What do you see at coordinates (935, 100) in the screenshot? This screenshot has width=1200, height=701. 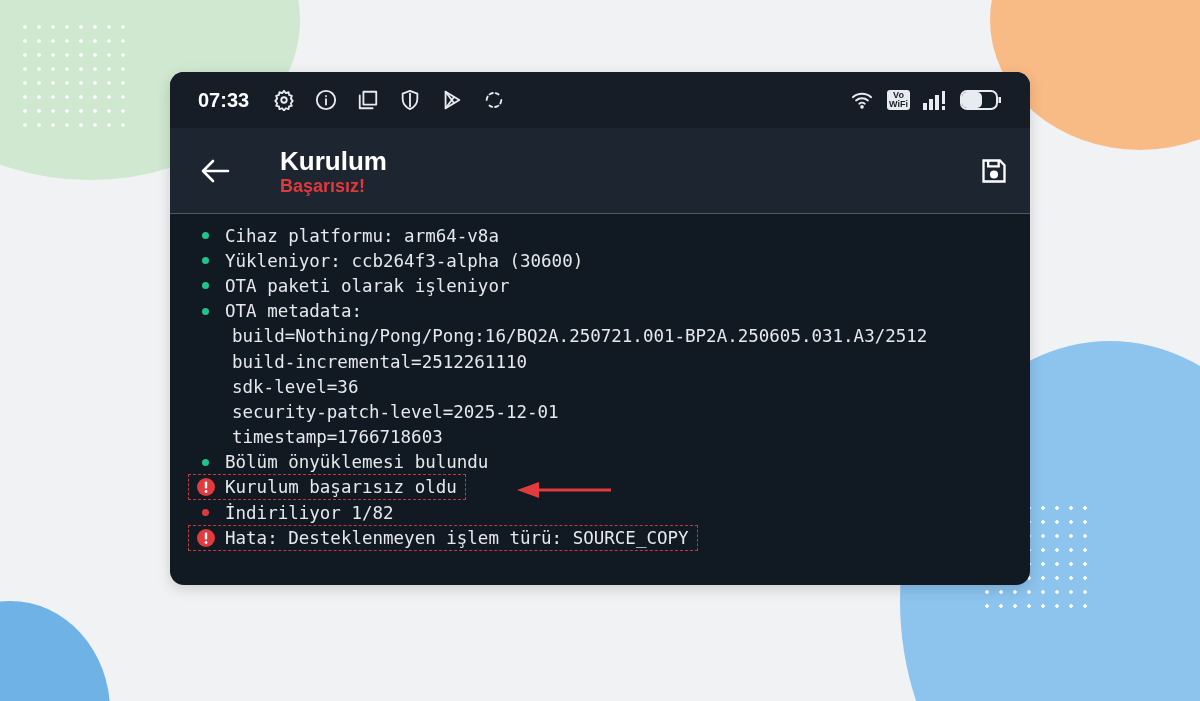 I see `signal-icon` at bounding box center [935, 100].